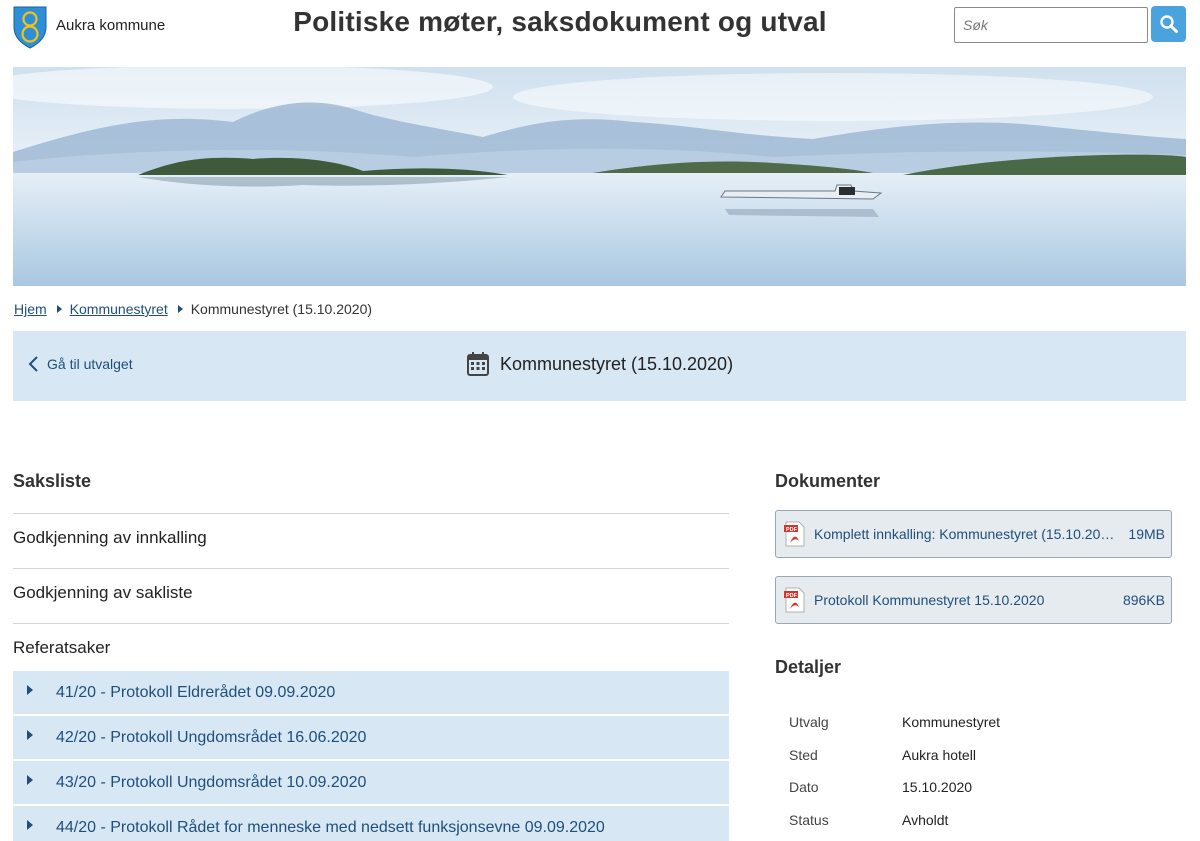  I want to click on breadcrumb-link-kommunestyret: Kommunestyret, so click(119, 309).